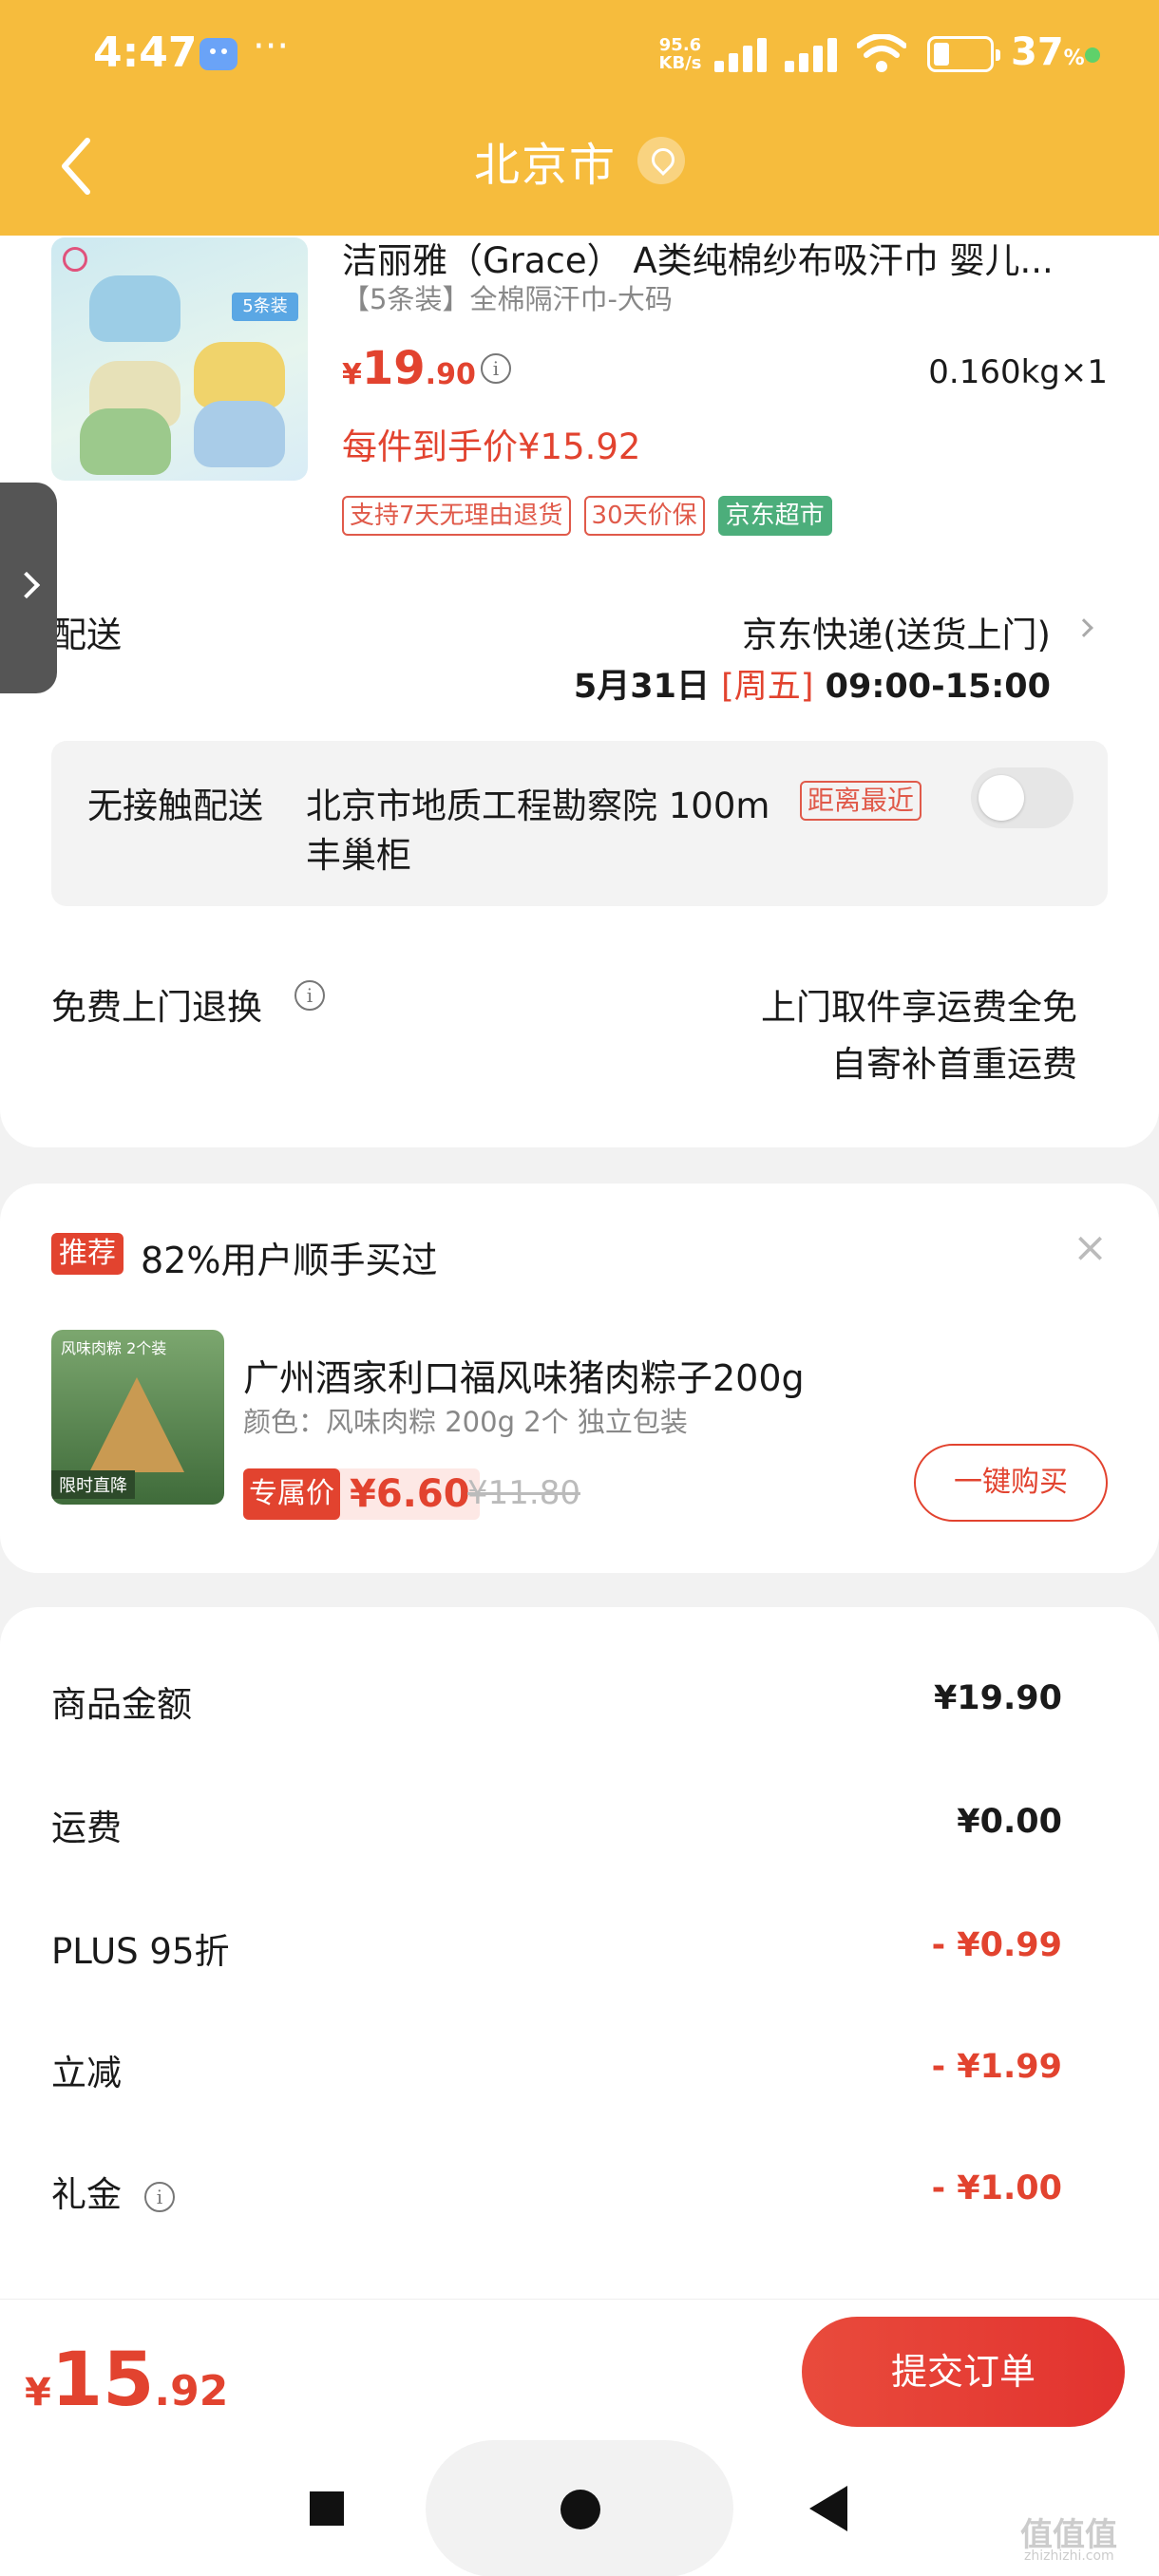 The image size is (1159, 2576). I want to click on recommend-product-spec: 颜色：风味肉粽 200g 2个 独立包装, so click(465, 1422).